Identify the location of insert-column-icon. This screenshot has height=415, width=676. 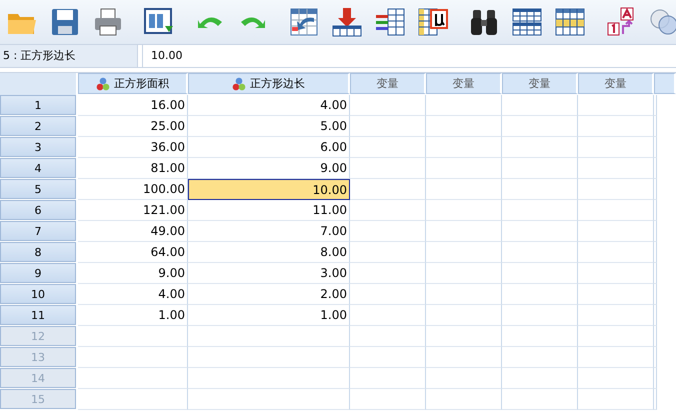
(390, 22).